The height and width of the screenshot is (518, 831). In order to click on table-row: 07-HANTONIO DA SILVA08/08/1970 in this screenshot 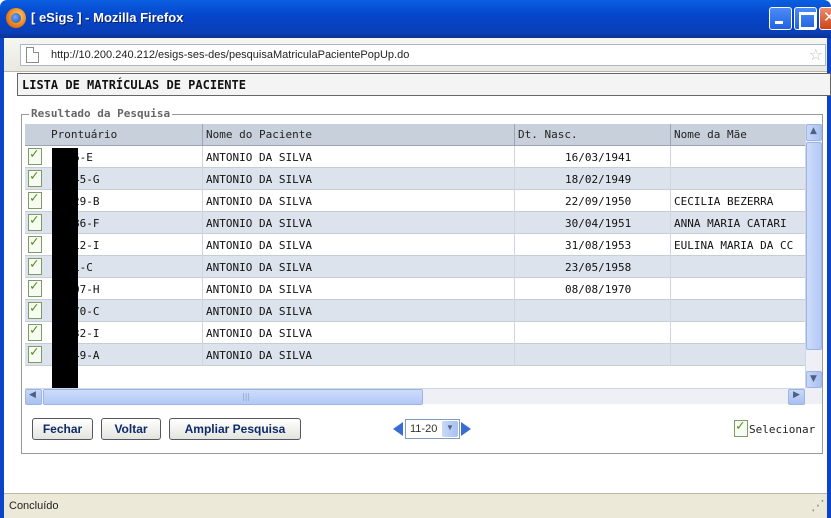, I will do `click(415, 289)`.